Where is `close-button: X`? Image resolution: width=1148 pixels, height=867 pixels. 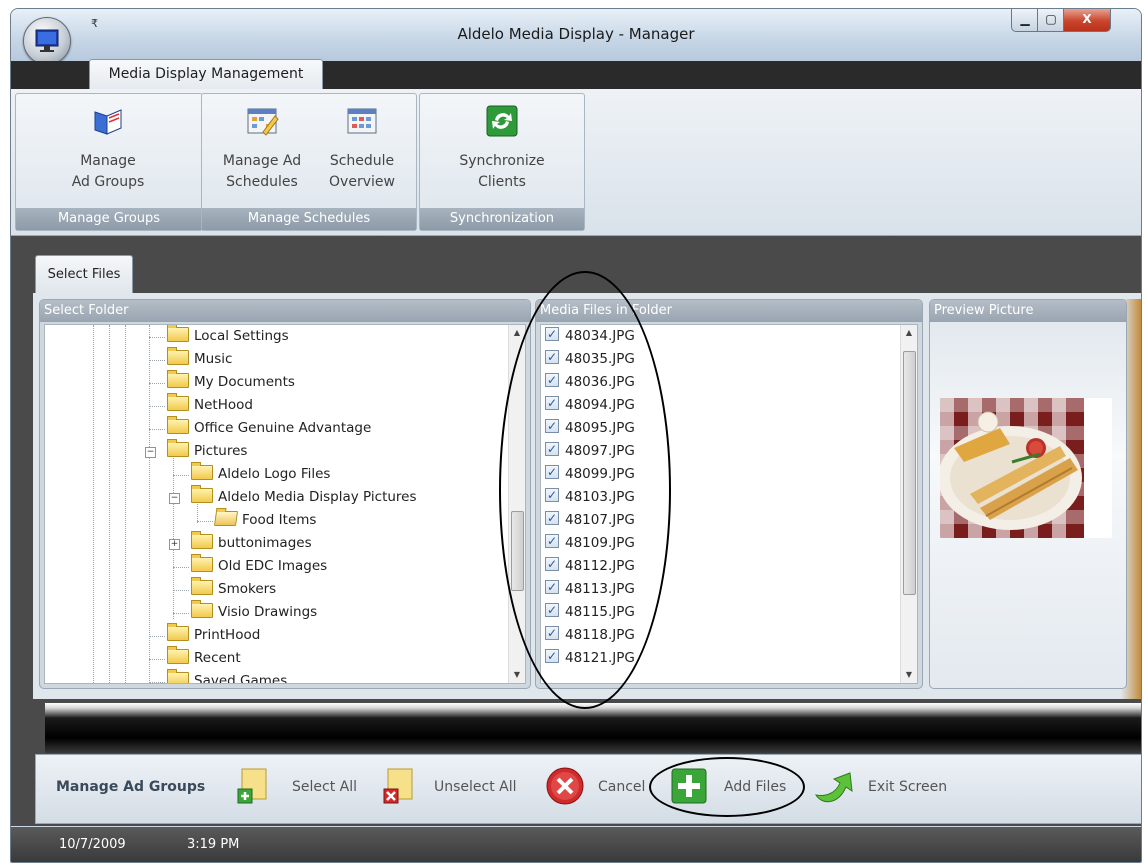
close-button: X is located at coordinates (1087, 20).